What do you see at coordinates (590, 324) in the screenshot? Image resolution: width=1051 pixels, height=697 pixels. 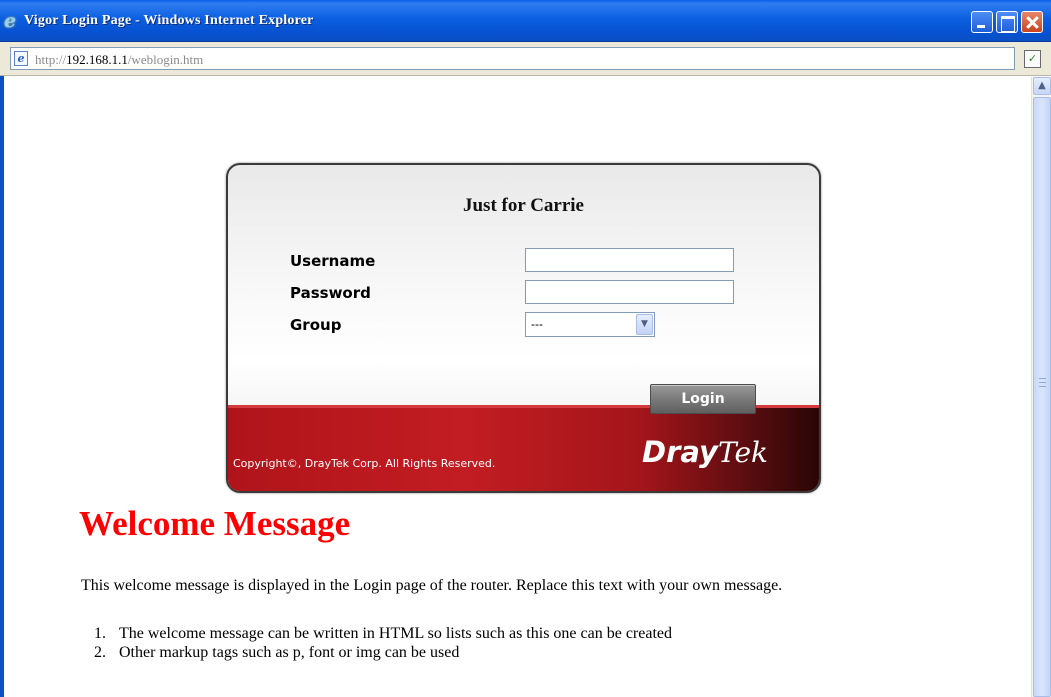 I see `group-select: --- ▼` at bounding box center [590, 324].